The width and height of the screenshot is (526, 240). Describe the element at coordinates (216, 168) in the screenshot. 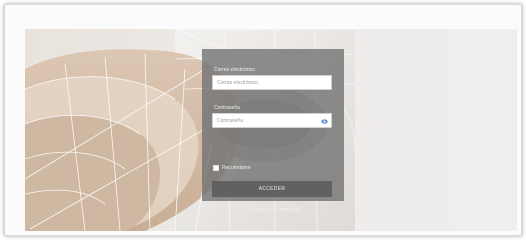

I see `remember-checkbox` at that location.